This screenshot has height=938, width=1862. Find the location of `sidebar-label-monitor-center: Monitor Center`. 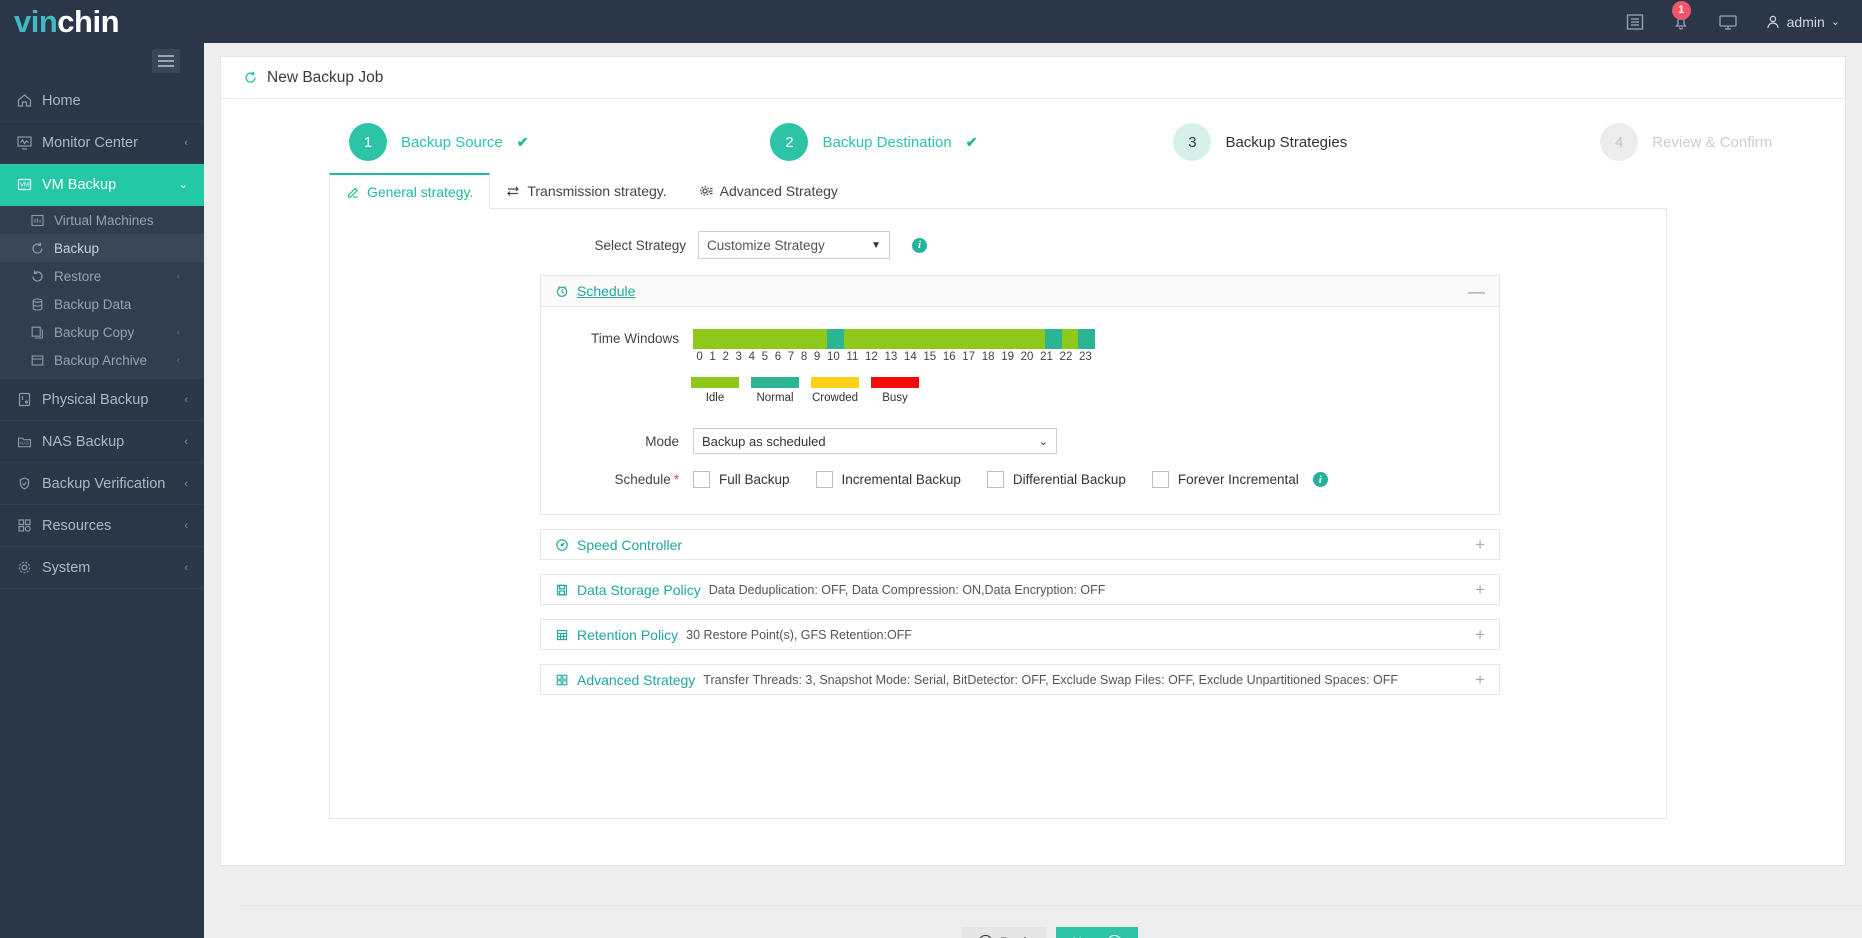

sidebar-label-monitor-center: Monitor Center is located at coordinates (90, 142).